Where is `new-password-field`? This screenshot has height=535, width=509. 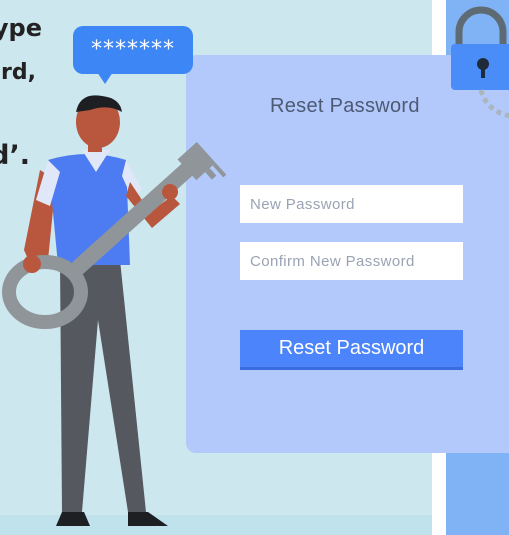
new-password-field is located at coordinates (351, 204).